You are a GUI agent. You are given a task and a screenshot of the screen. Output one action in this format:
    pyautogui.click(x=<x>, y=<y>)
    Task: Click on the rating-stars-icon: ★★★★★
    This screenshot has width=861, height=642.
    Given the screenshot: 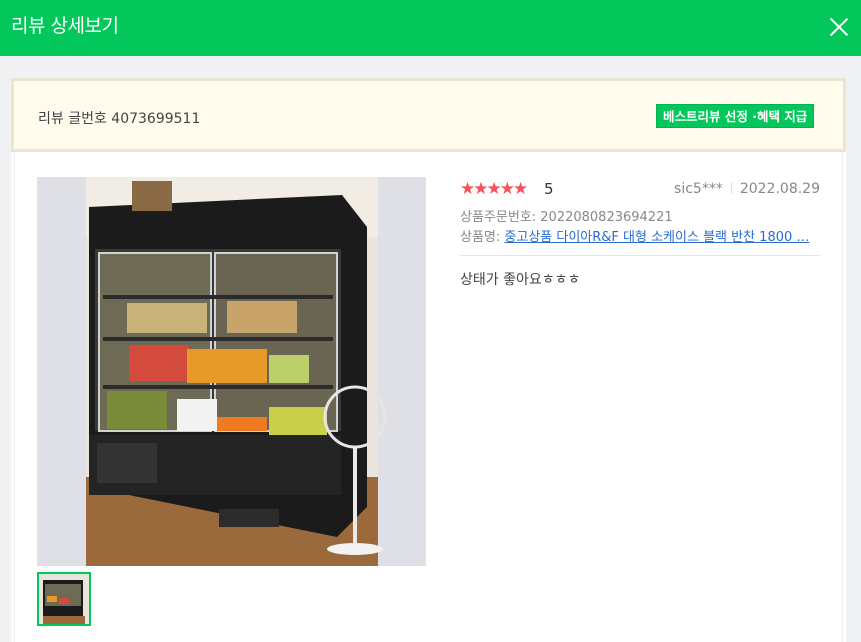 What is the action you would take?
    pyautogui.click(x=494, y=189)
    